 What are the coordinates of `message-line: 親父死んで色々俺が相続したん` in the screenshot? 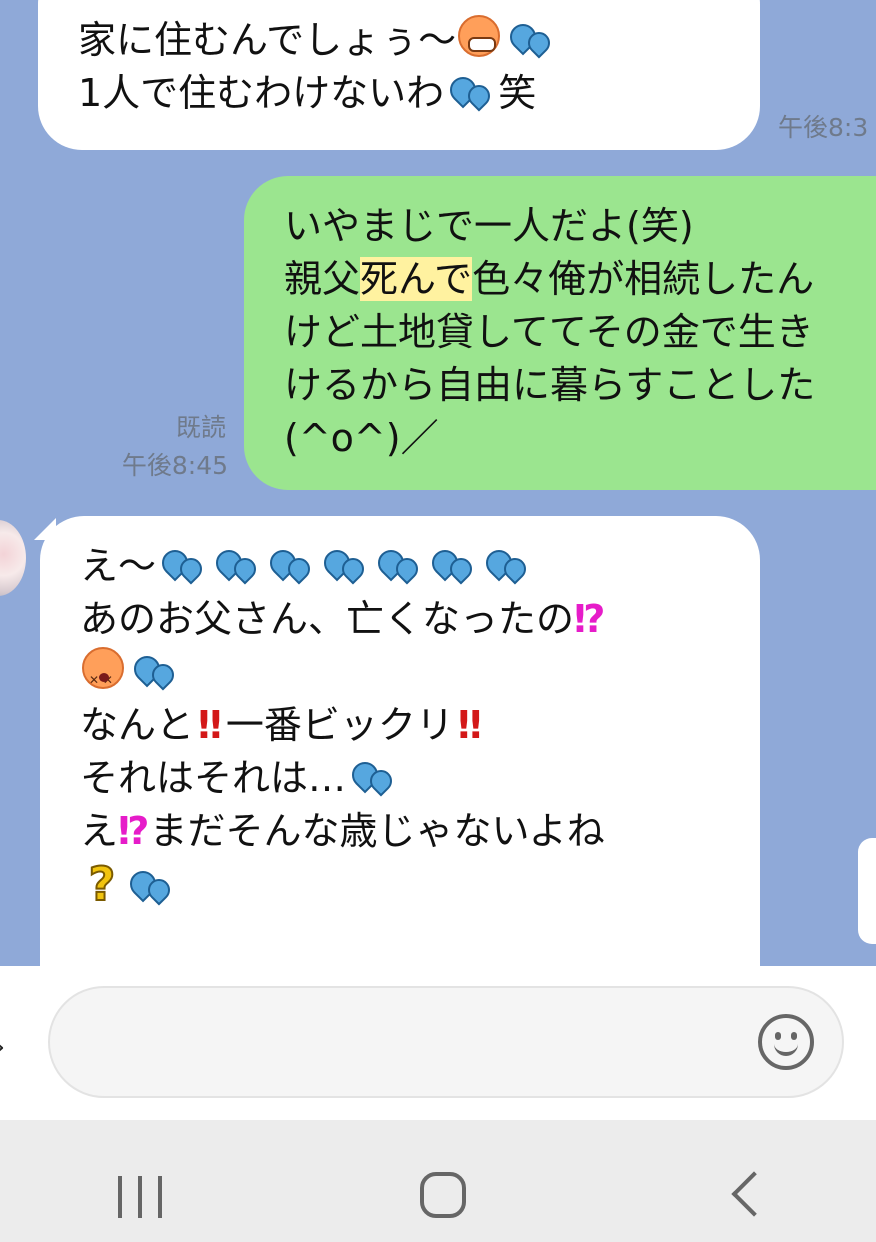 It's located at (549, 279).